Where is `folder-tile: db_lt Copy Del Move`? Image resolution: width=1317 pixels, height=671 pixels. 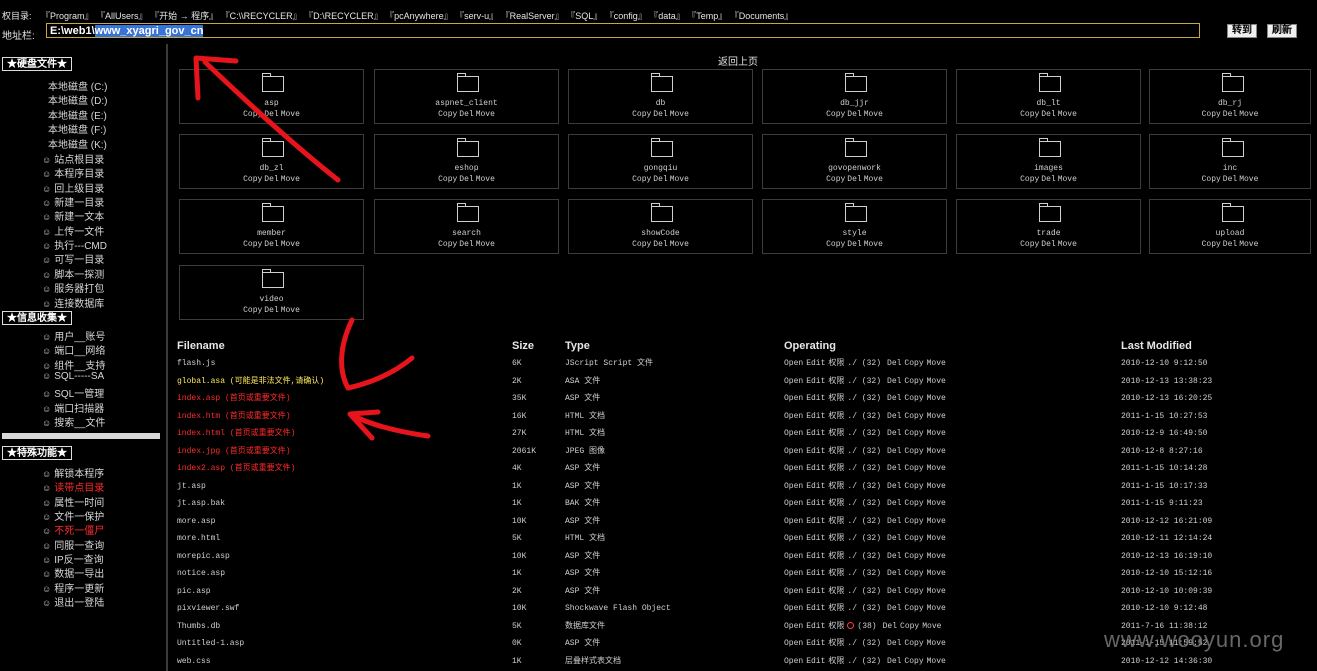
folder-tile: db_lt Copy Del Move is located at coordinates (1048, 96).